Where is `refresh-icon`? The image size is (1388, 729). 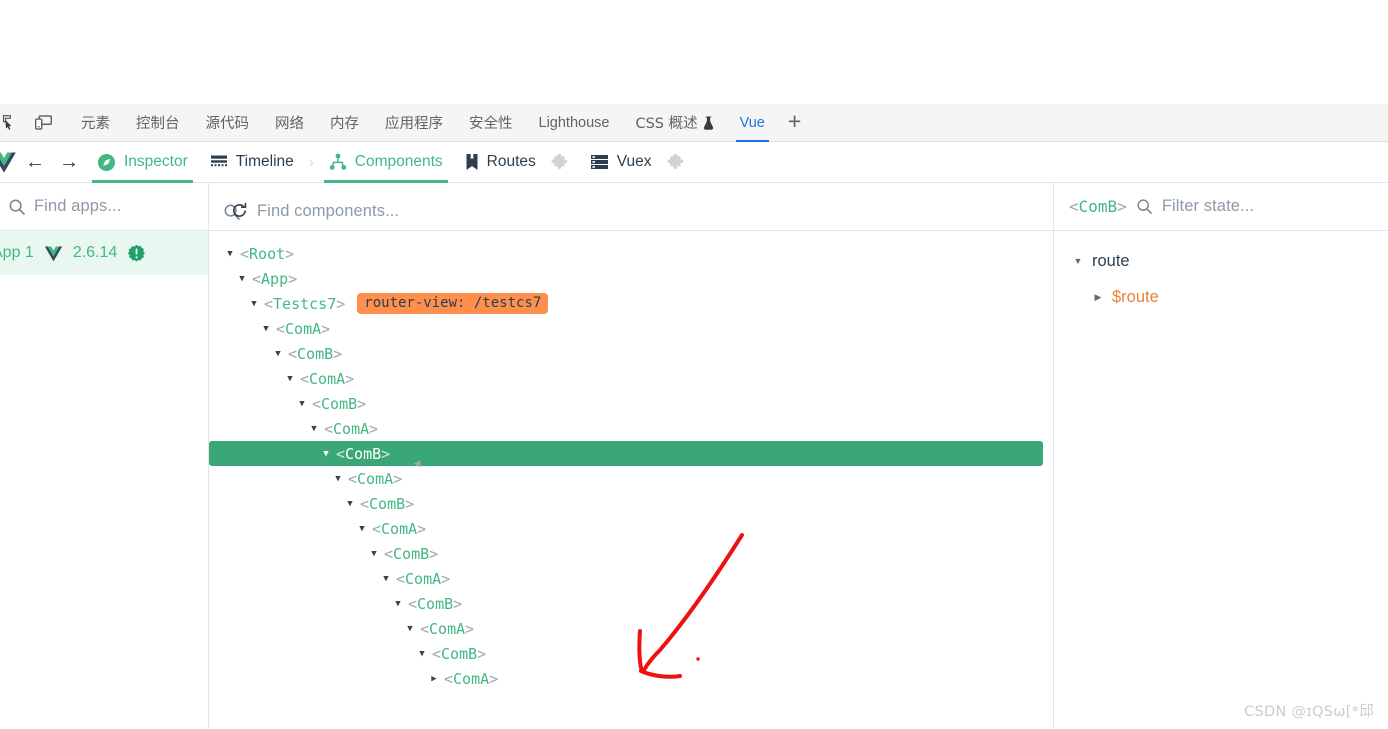
refresh-icon is located at coordinates (239, 213).